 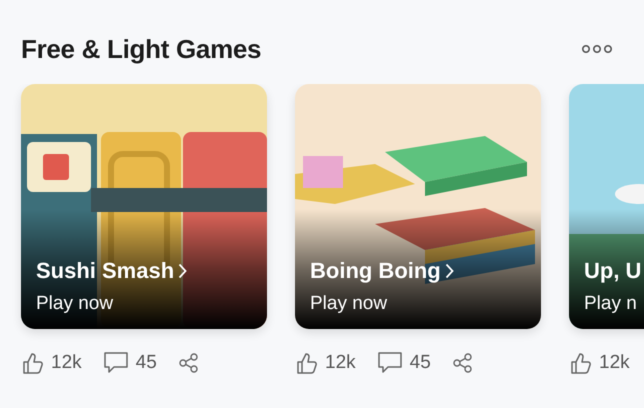 What do you see at coordinates (606, 206) in the screenshot?
I see `game-card: Up, U Play n` at bounding box center [606, 206].